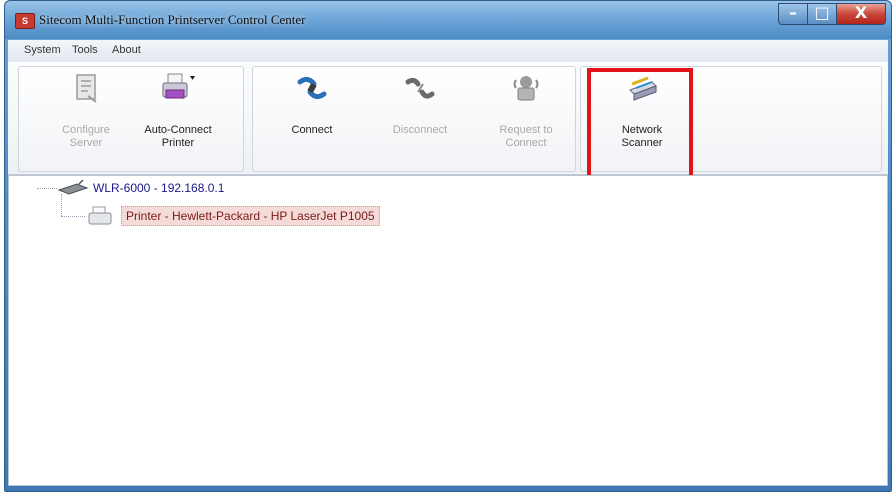 The image size is (896, 495). Describe the element at coordinates (100, 215) in the screenshot. I see `printer-node-icon` at that location.